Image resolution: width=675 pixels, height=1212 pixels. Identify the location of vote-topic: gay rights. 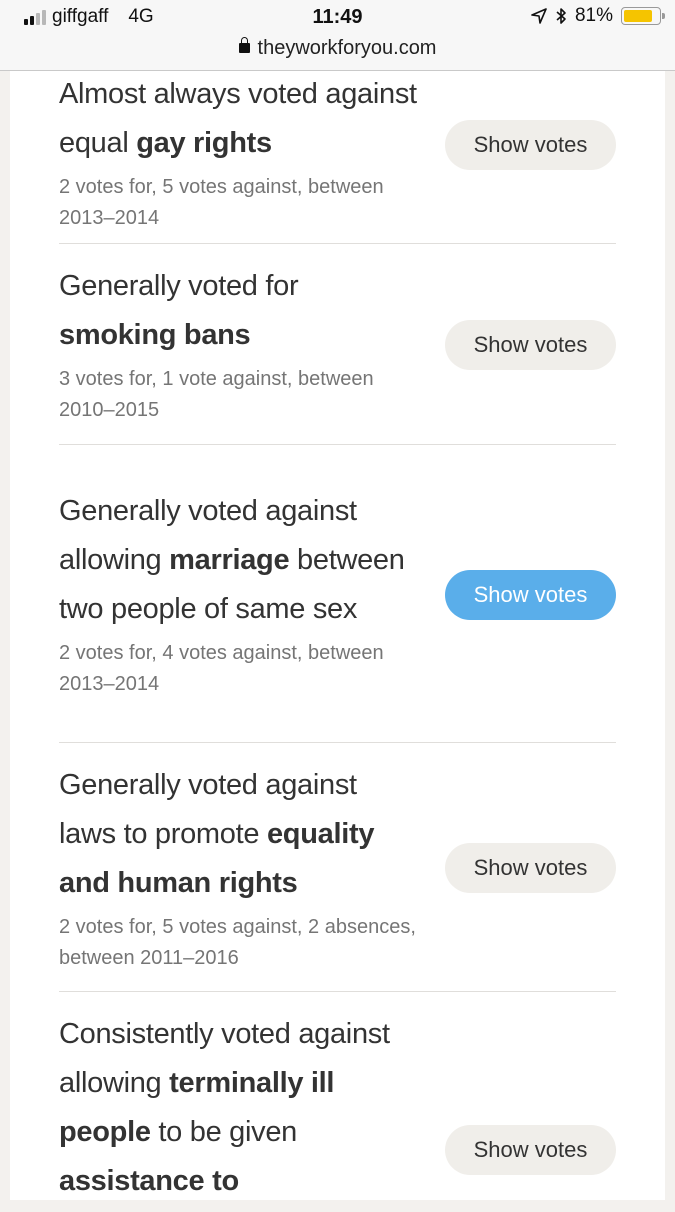
(204, 142).